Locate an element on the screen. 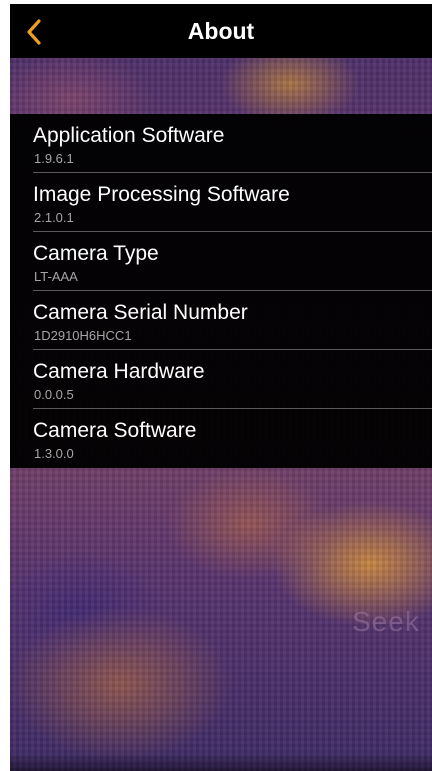 Image resolution: width=432 pixels, height=771 pixels. about-item-application-software: Application Software 1.9.6.1 is located at coordinates (221, 143).